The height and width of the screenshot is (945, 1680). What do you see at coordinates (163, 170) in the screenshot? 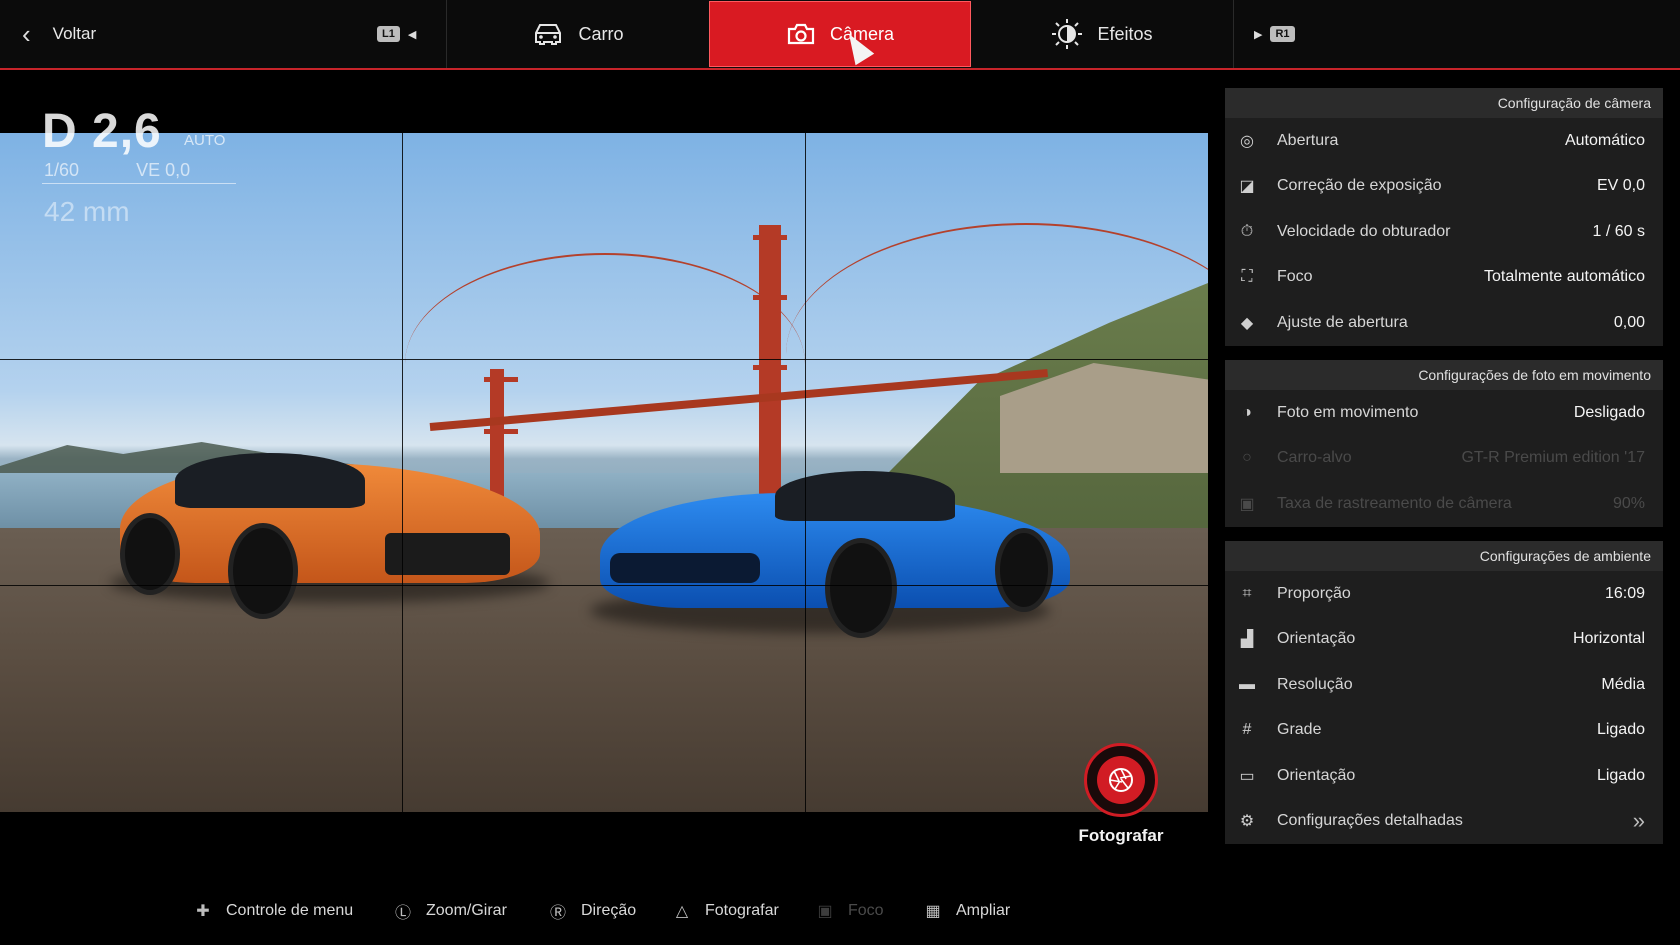
I see `exposure-readout: VE 0,0` at bounding box center [163, 170].